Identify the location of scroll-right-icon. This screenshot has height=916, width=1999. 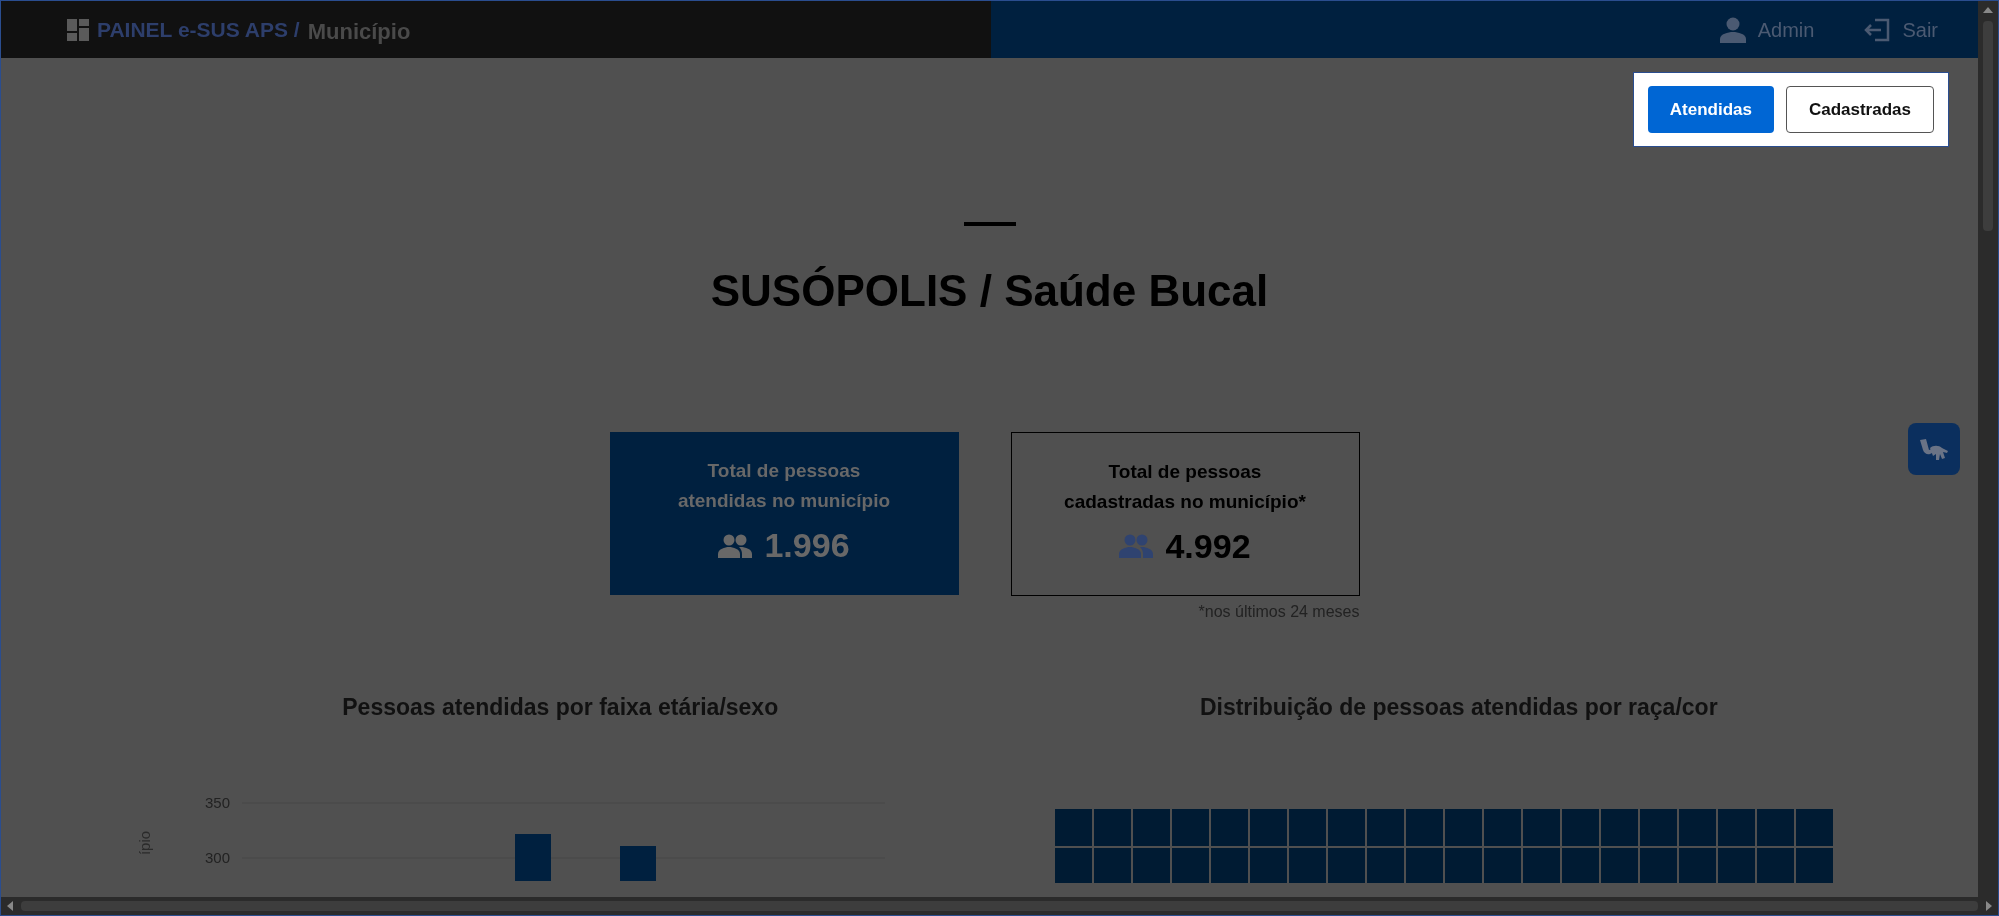
(1989, 906).